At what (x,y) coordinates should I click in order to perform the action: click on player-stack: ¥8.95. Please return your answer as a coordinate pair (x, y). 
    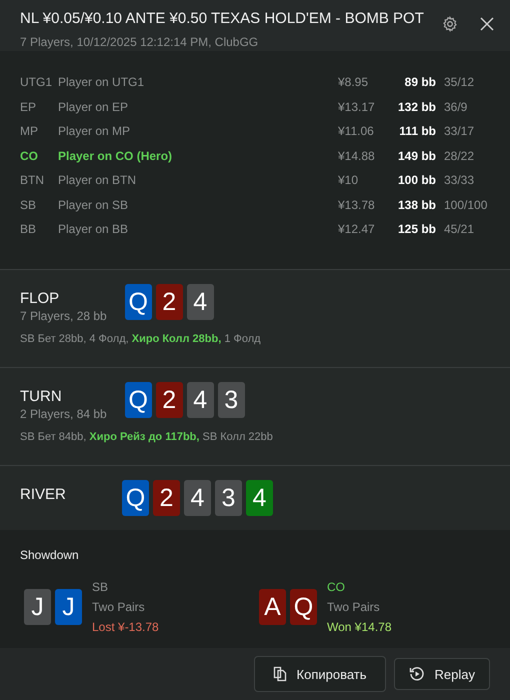
    Looking at the image, I should click on (354, 82).